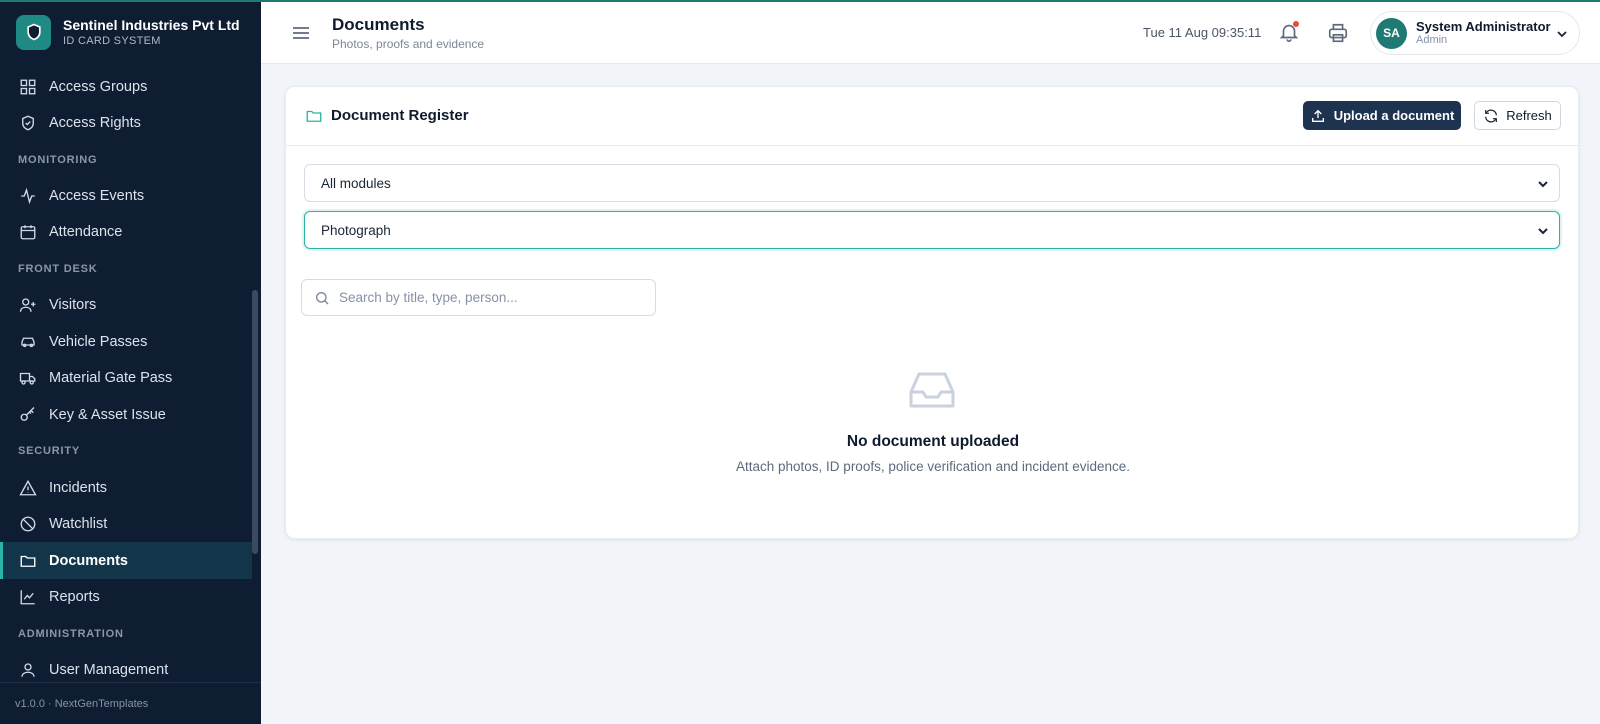  I want to click on sidebar-item-visitors: Visitors, so click(126, 304).